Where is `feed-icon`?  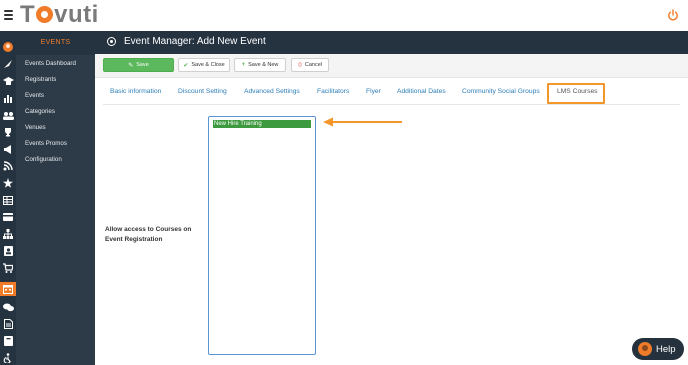 feed-icon is located at coordinates (8, 166).